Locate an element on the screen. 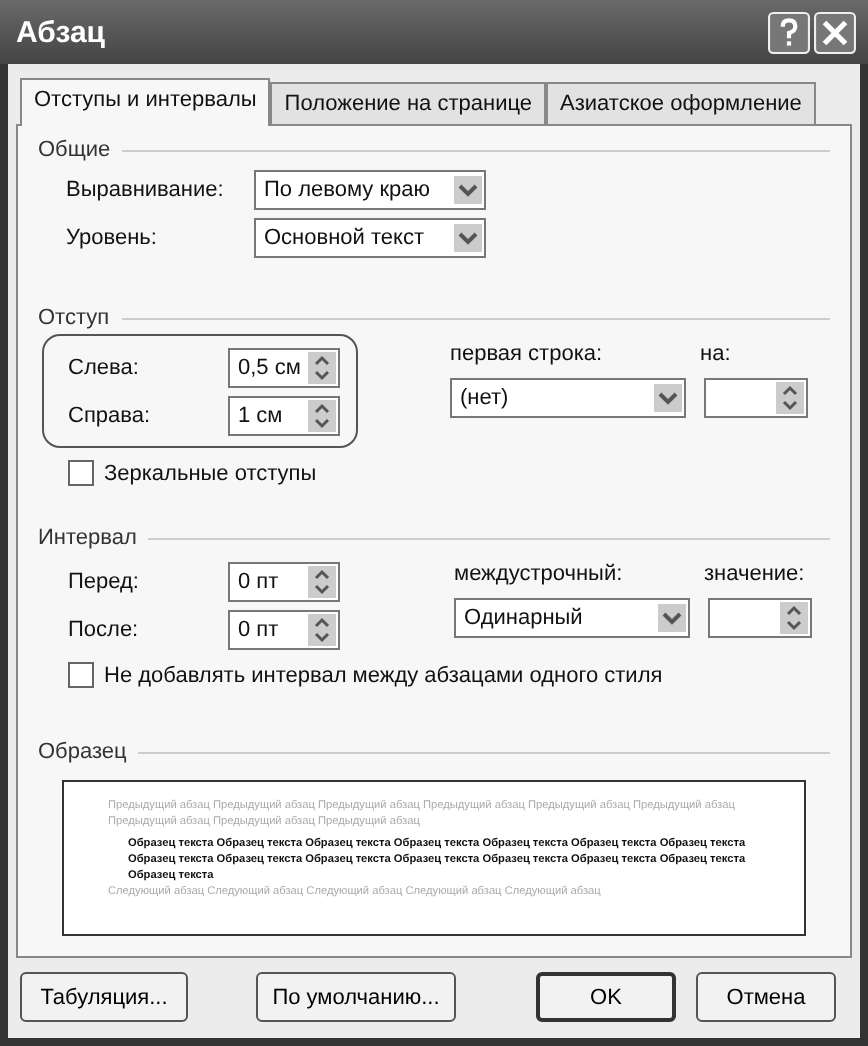  field-label: Справа: is located at coordinates (110, 416).